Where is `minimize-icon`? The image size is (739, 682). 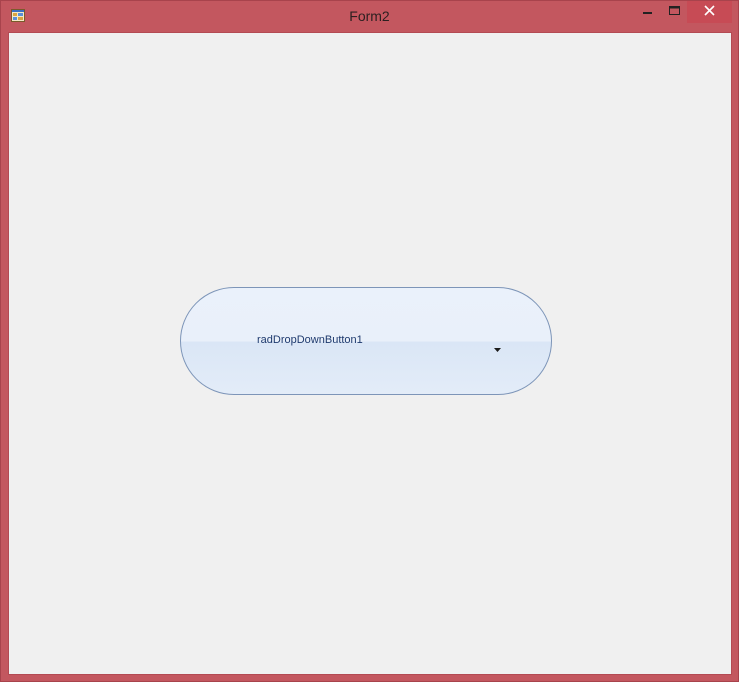 minimize-icon is located at coordinates (647, 12).